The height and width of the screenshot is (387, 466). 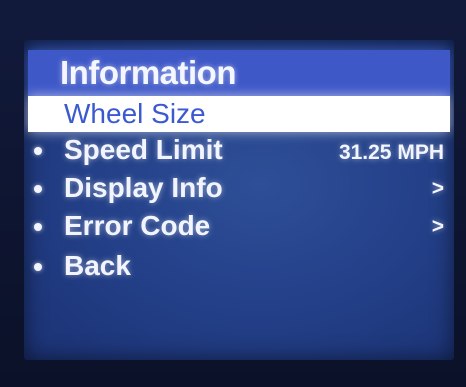 What do you see at coordinates (239, 188) in the screenshot?
I see `menu-item-display-info: Display Info >` at bounding box center [239, 188].